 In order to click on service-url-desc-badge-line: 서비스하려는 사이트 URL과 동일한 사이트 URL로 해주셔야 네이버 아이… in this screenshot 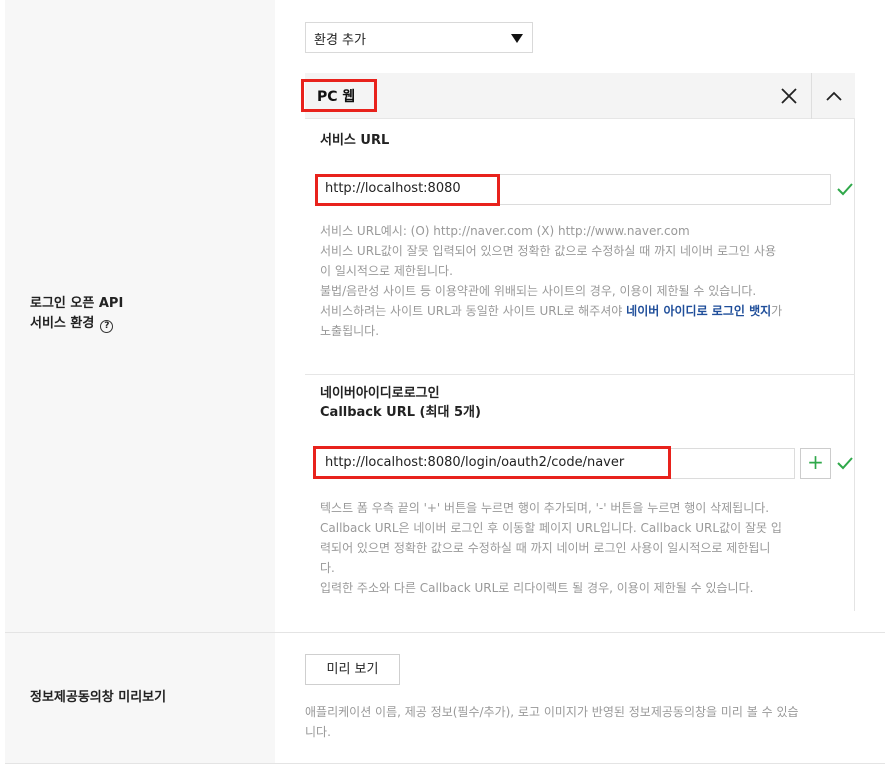, I will do `click(575, 311)`.